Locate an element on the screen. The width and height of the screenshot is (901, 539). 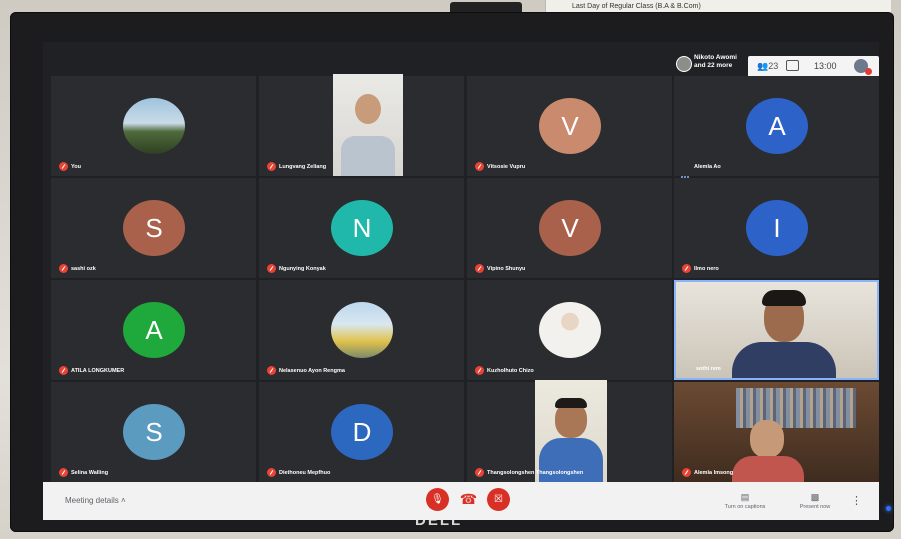
participant-tile: A ATILA LONGKUMER is located at coordinates (153, 330).